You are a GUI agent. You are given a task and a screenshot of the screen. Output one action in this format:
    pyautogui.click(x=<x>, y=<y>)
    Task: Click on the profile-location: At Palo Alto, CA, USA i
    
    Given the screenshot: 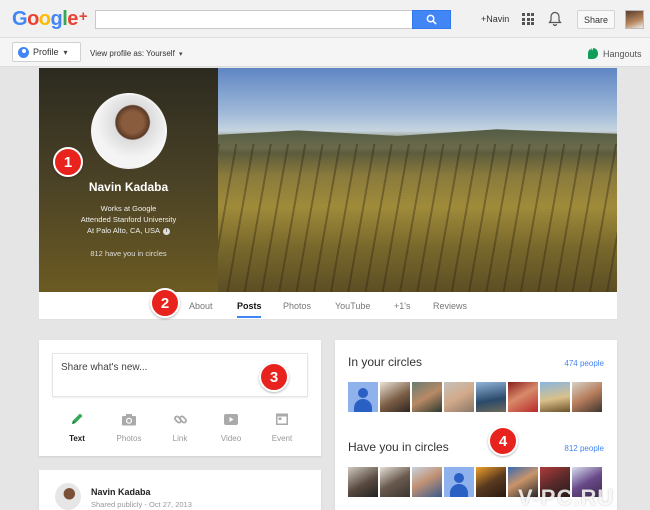 What is the action you would take?
    pyautogui.click(x=128, y=230)
    